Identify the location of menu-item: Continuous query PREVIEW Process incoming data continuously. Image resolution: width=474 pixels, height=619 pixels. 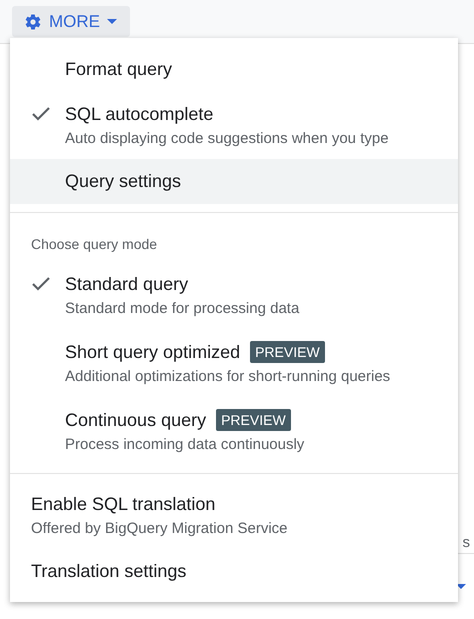
(234, 431).